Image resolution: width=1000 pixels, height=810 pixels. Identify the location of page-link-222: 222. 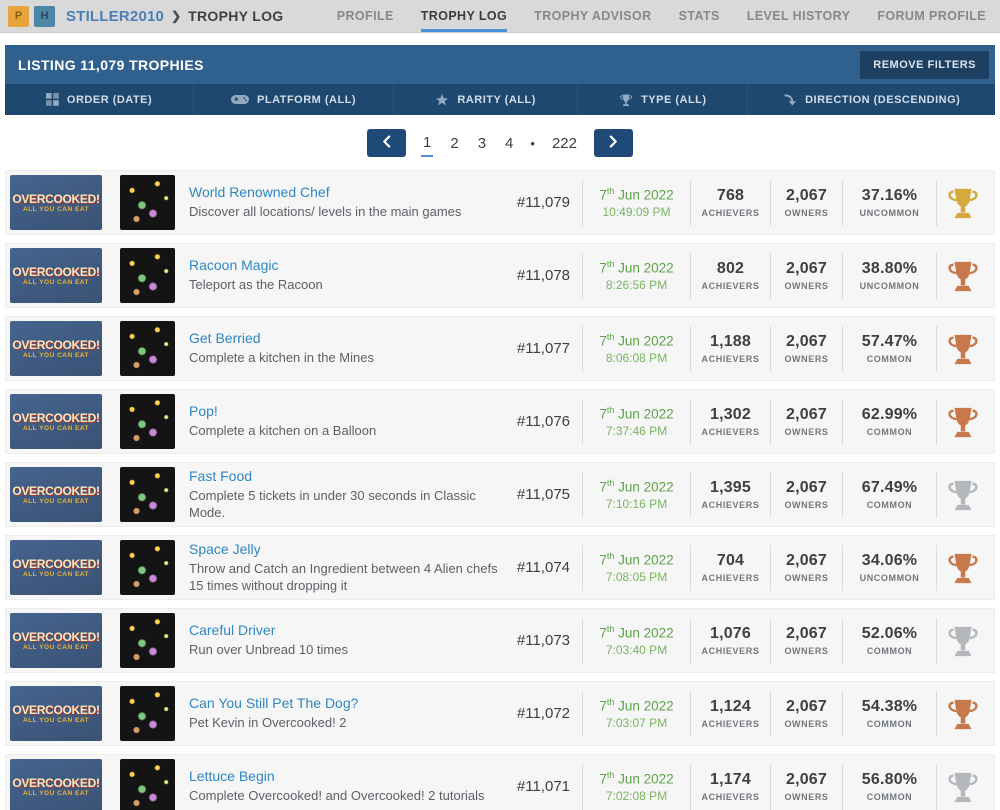
(564, 143).